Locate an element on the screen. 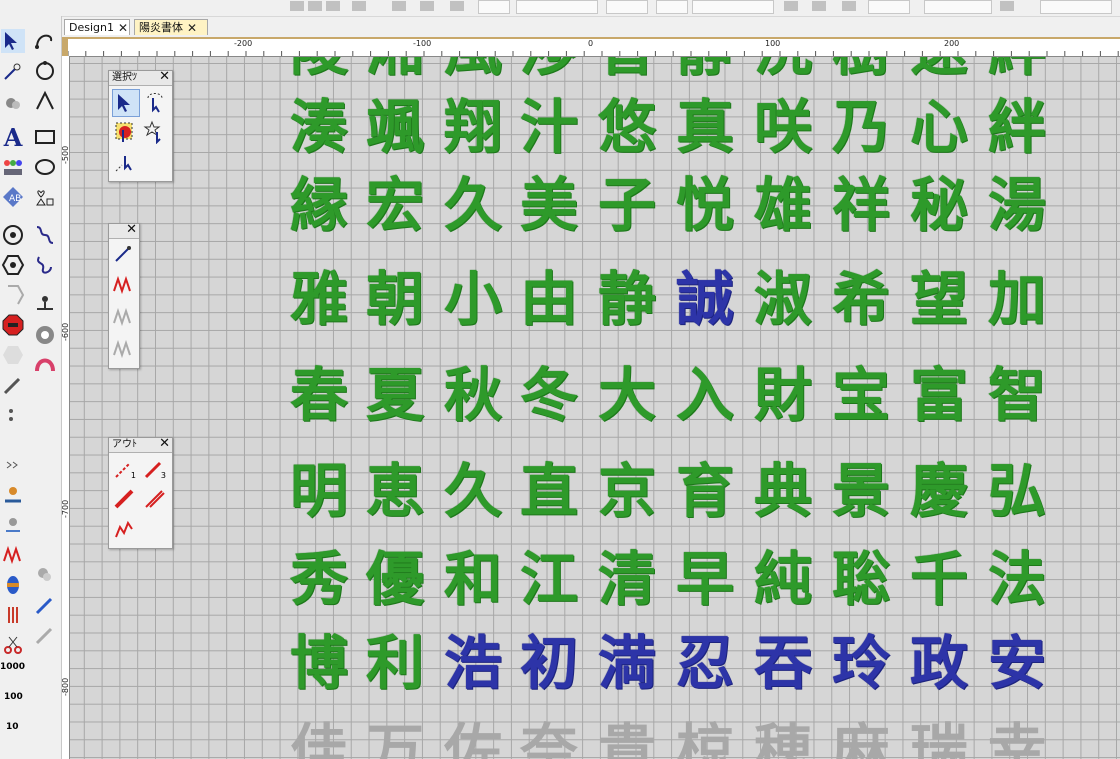  embroidery-glyph: 貴 is located at coordinates (627, 740).